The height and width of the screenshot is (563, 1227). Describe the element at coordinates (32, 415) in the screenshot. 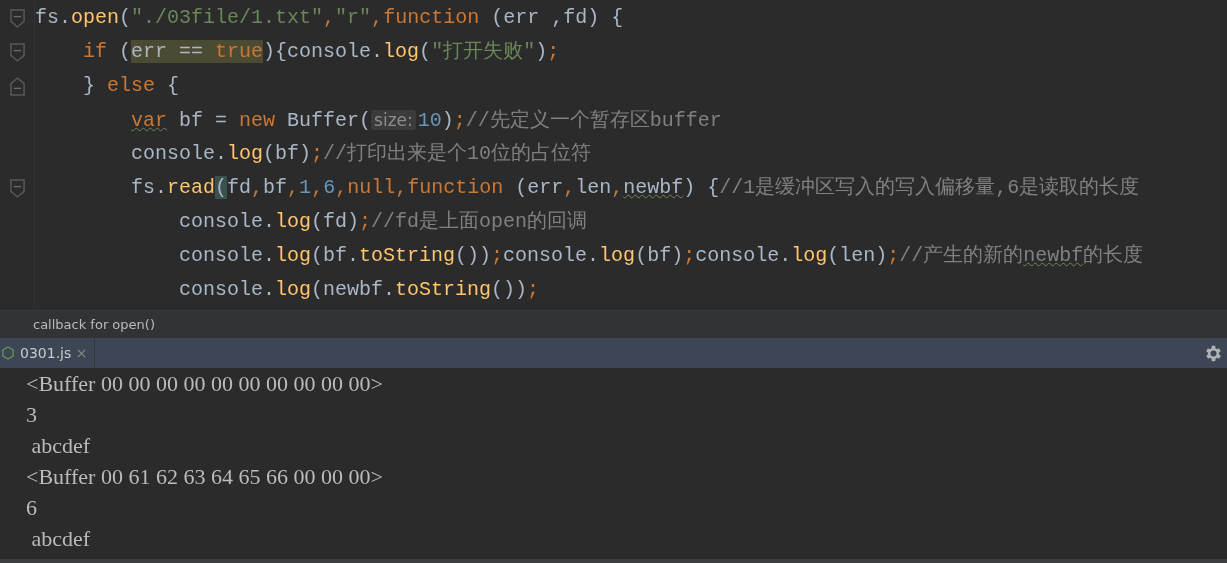

I see `console-output-line: 3` at that location.